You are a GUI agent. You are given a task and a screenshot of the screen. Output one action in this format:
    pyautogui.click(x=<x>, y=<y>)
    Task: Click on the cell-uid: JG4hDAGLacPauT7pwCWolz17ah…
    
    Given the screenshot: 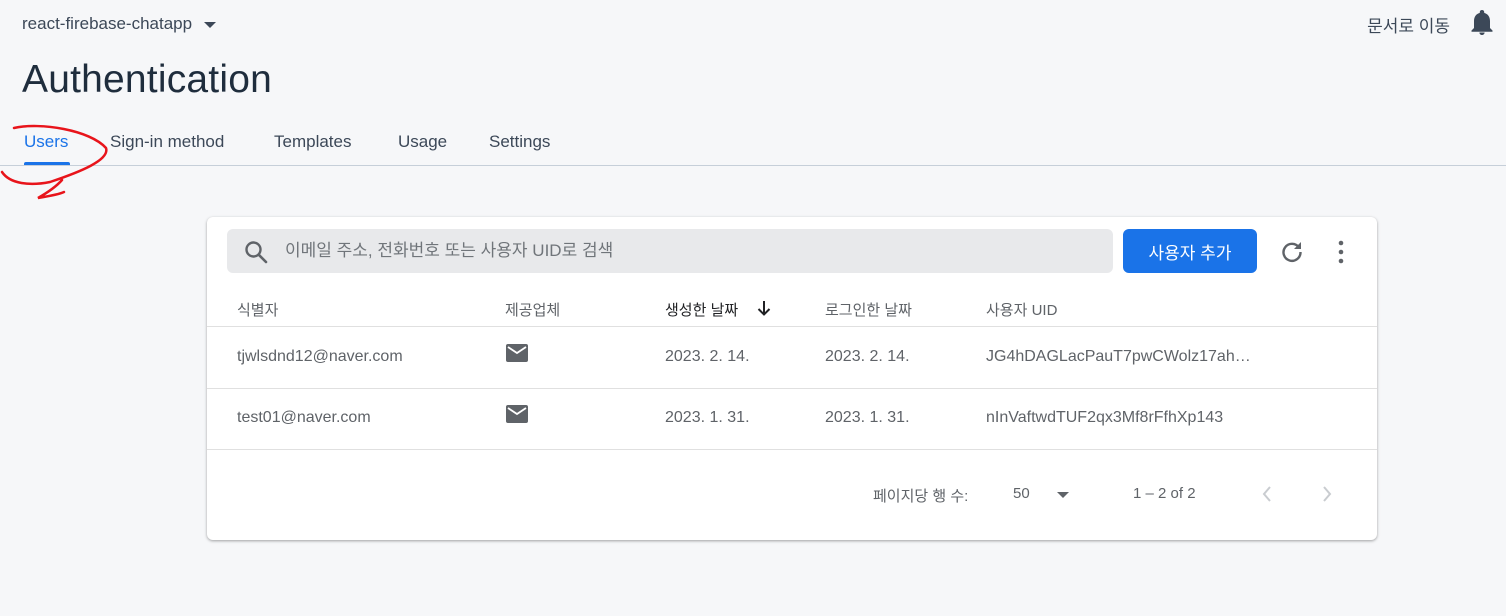 What is the action you would take?
    pyautogui.click(x=1118, y=356)
    